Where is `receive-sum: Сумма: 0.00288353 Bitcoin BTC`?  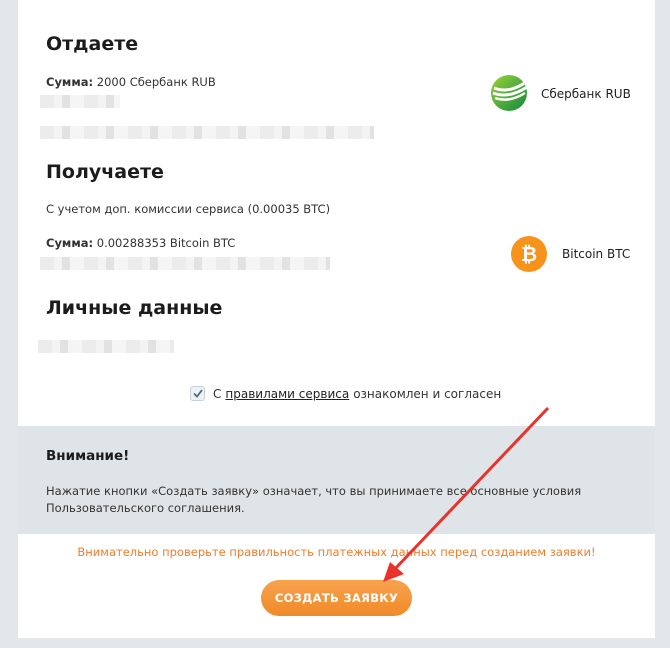
receive-sum: Сумма: 0.00288353 Bitcoin BTC is located at coordinates (140, 243).